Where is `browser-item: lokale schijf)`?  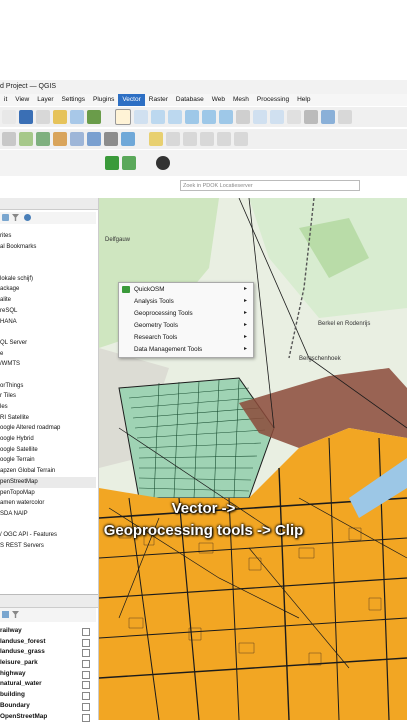 browser-item: lokale schijf) is located at coordinates (48, 279).